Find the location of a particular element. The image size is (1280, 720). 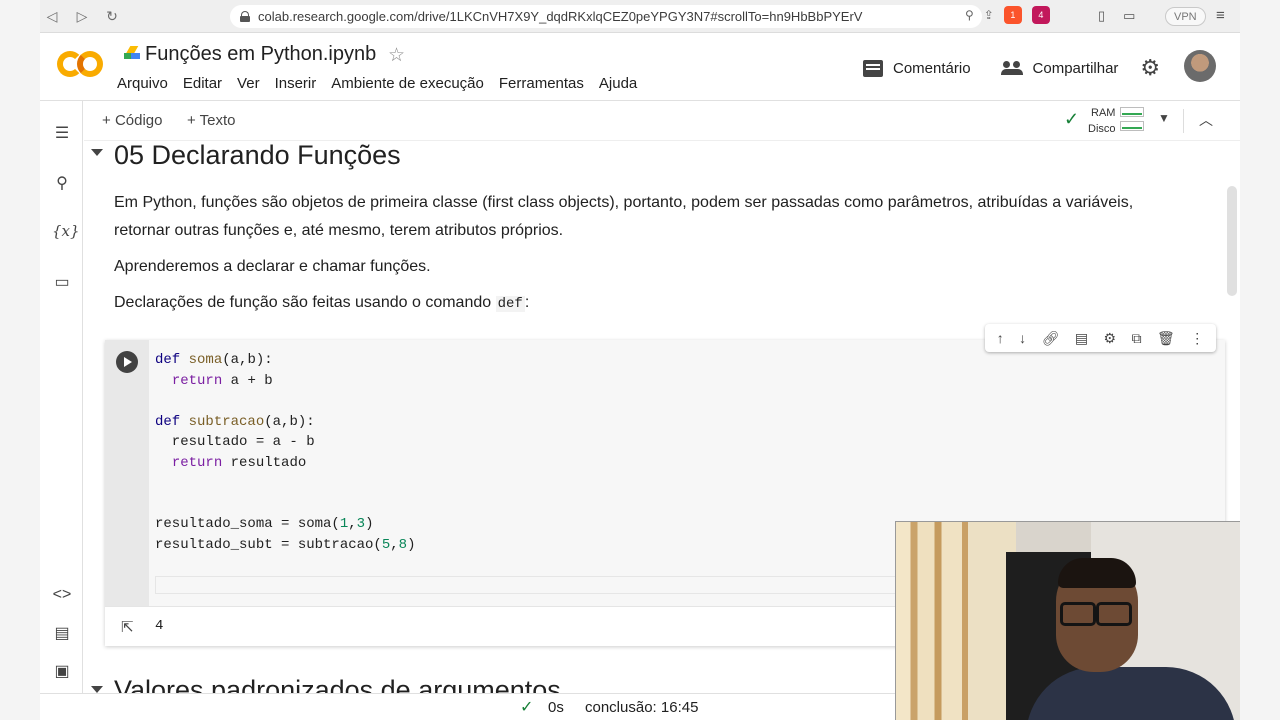

cell-gutter is located at coordinates (127, 473).